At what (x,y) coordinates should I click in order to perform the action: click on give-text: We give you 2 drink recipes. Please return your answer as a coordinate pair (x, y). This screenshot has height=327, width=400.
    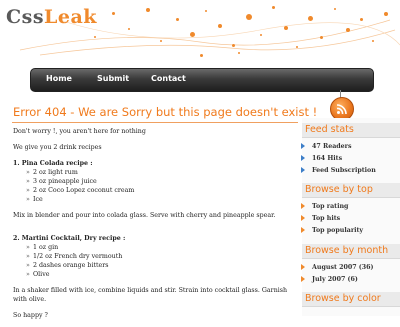
    Looking at the image, I should click on (57, 147).